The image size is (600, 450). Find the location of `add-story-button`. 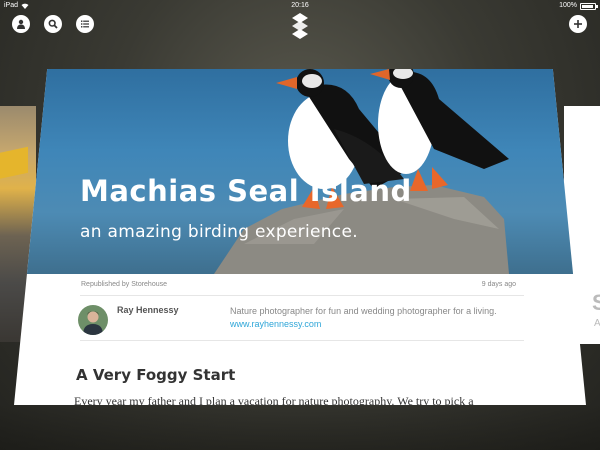

add-story-button is located at coordinates (578, 24).